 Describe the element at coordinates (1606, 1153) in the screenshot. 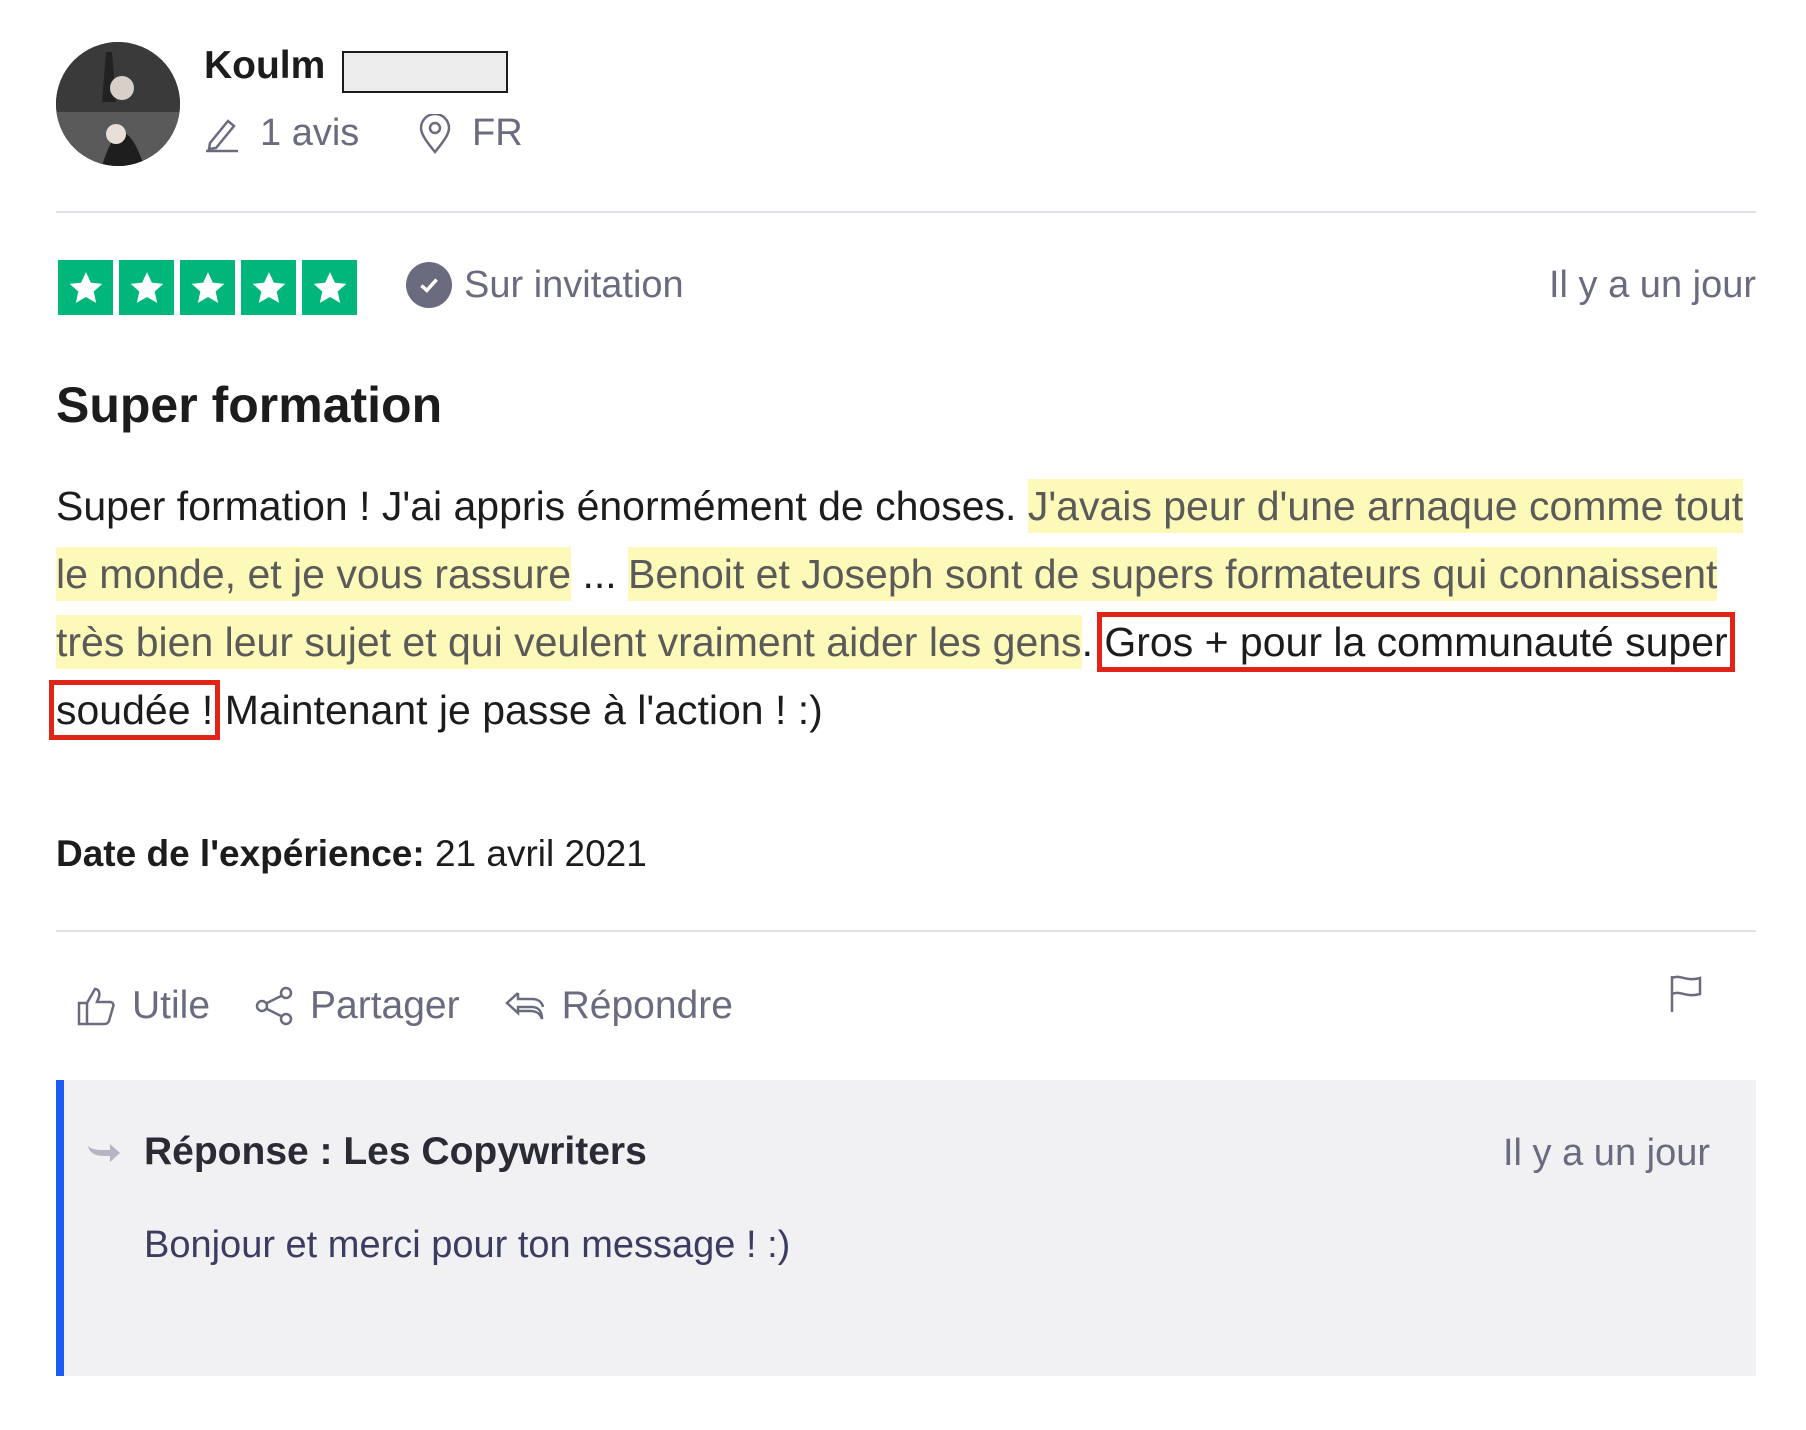

I see `reply-date: Il y a un jour` at that location.